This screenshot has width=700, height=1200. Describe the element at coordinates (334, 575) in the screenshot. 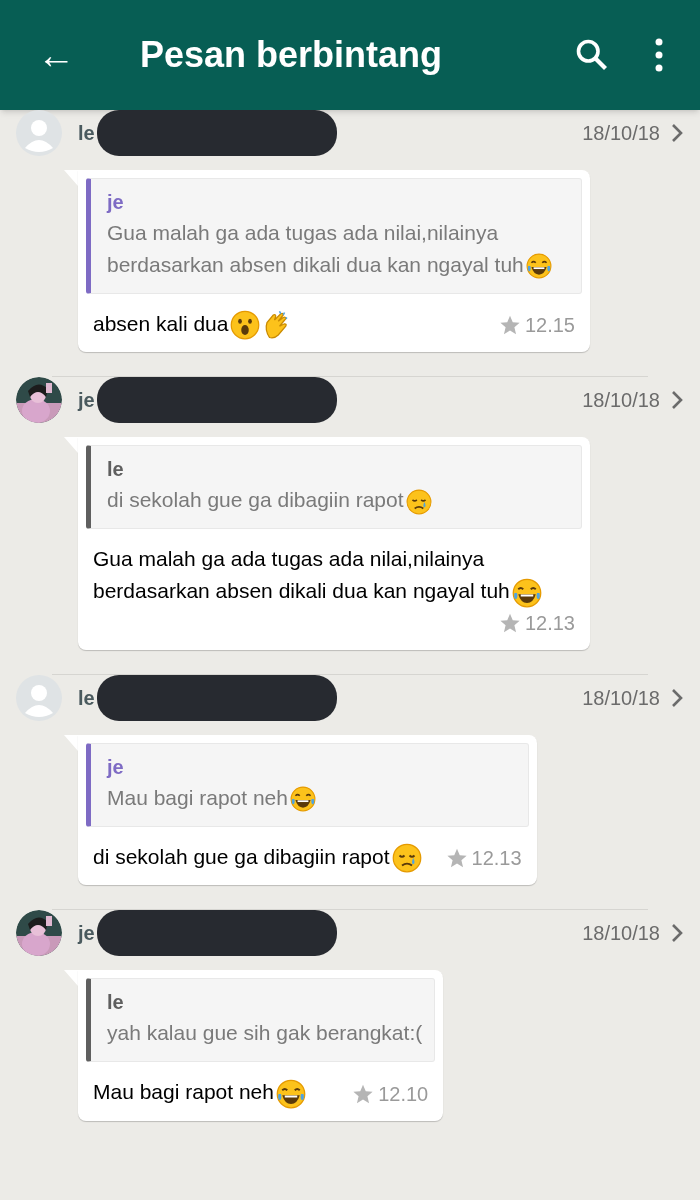

I see `message-text: Gua malah ga ada tugas ada nilai,nilainya berdasarkan absen dikali dua kan ngayal tuh` at that location.